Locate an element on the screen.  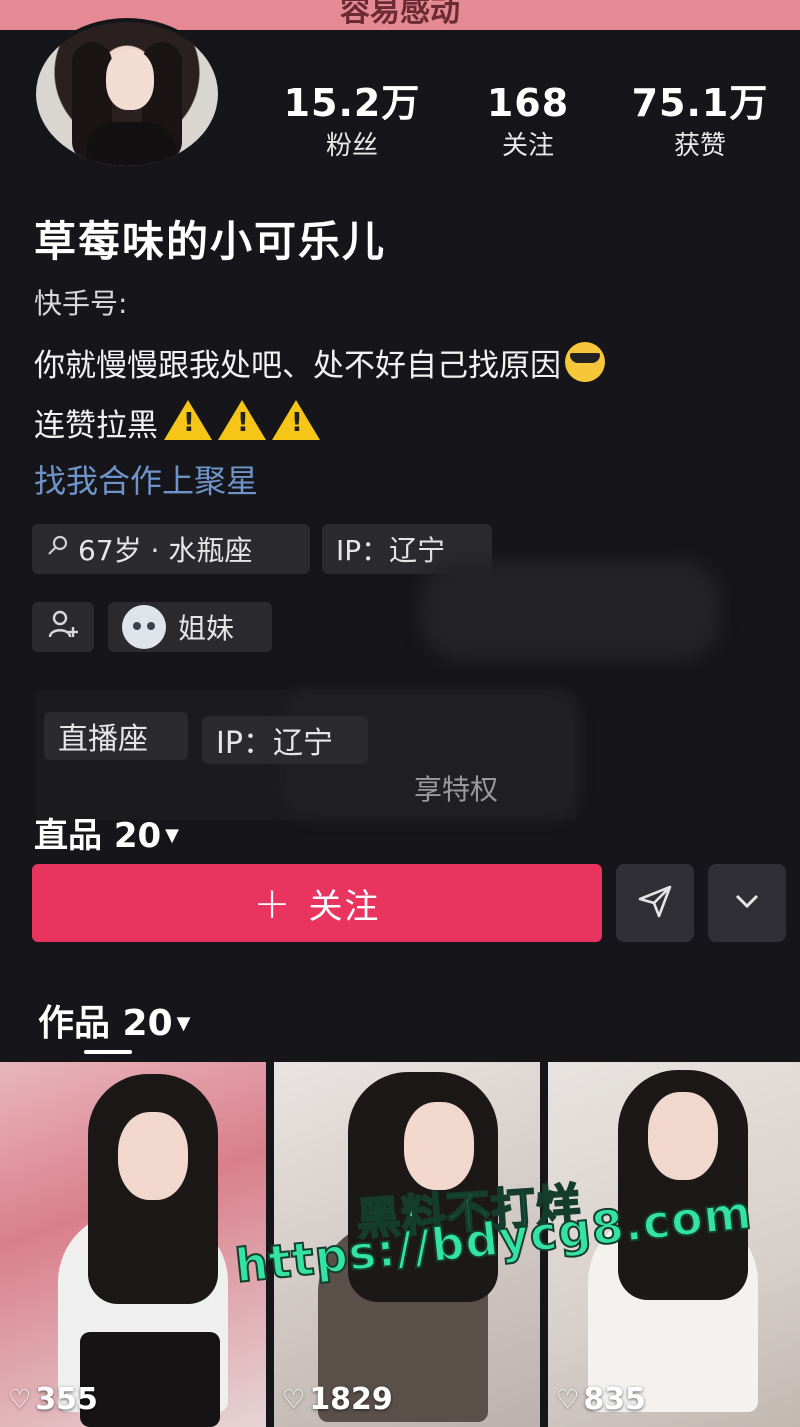
plus-icon: + is located at coordinates (273, 903).